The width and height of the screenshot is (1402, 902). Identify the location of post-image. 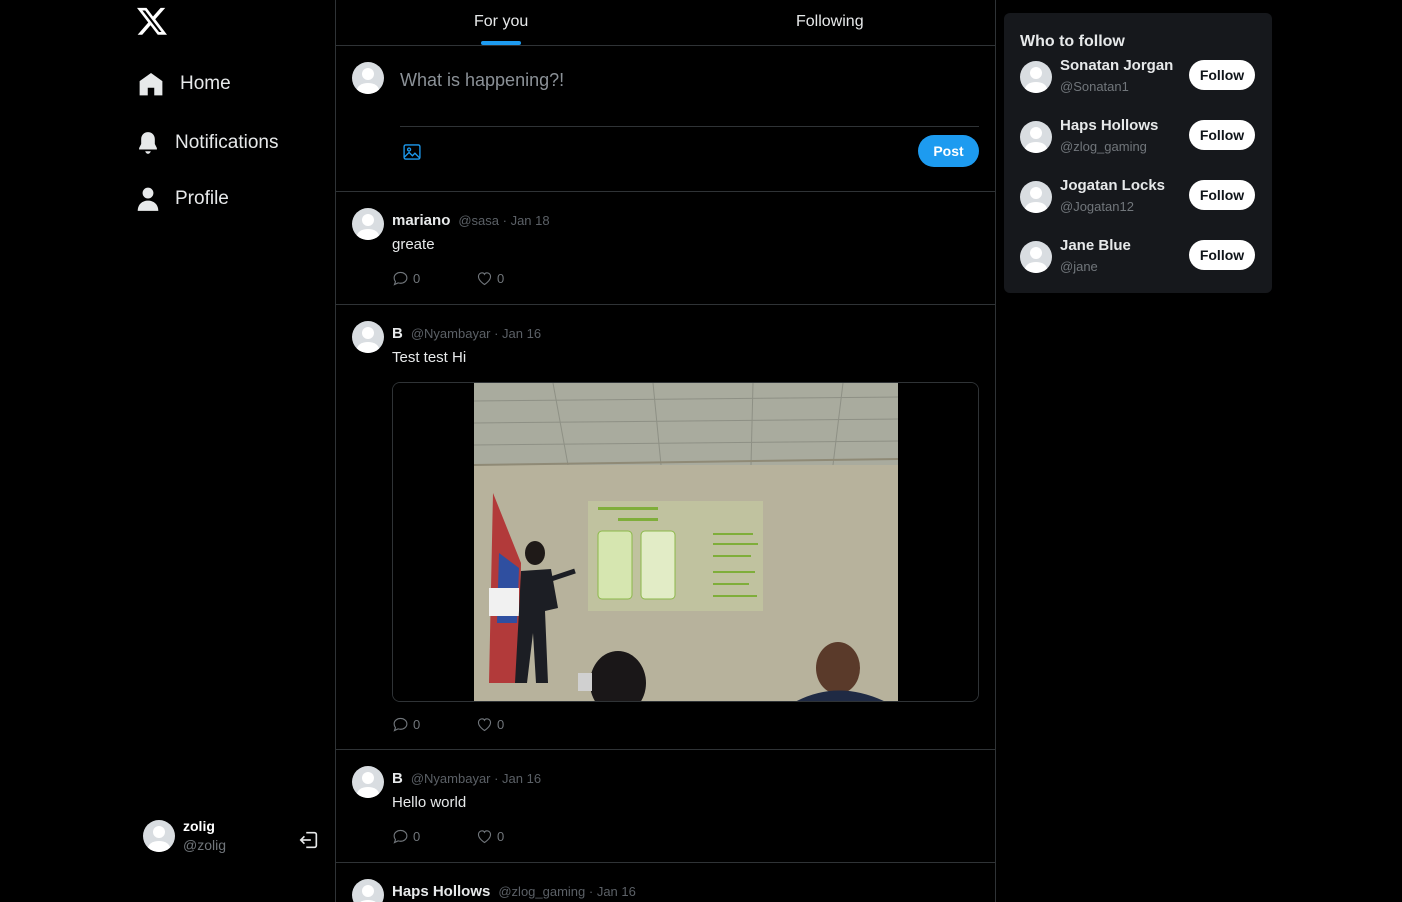
(685, 542).